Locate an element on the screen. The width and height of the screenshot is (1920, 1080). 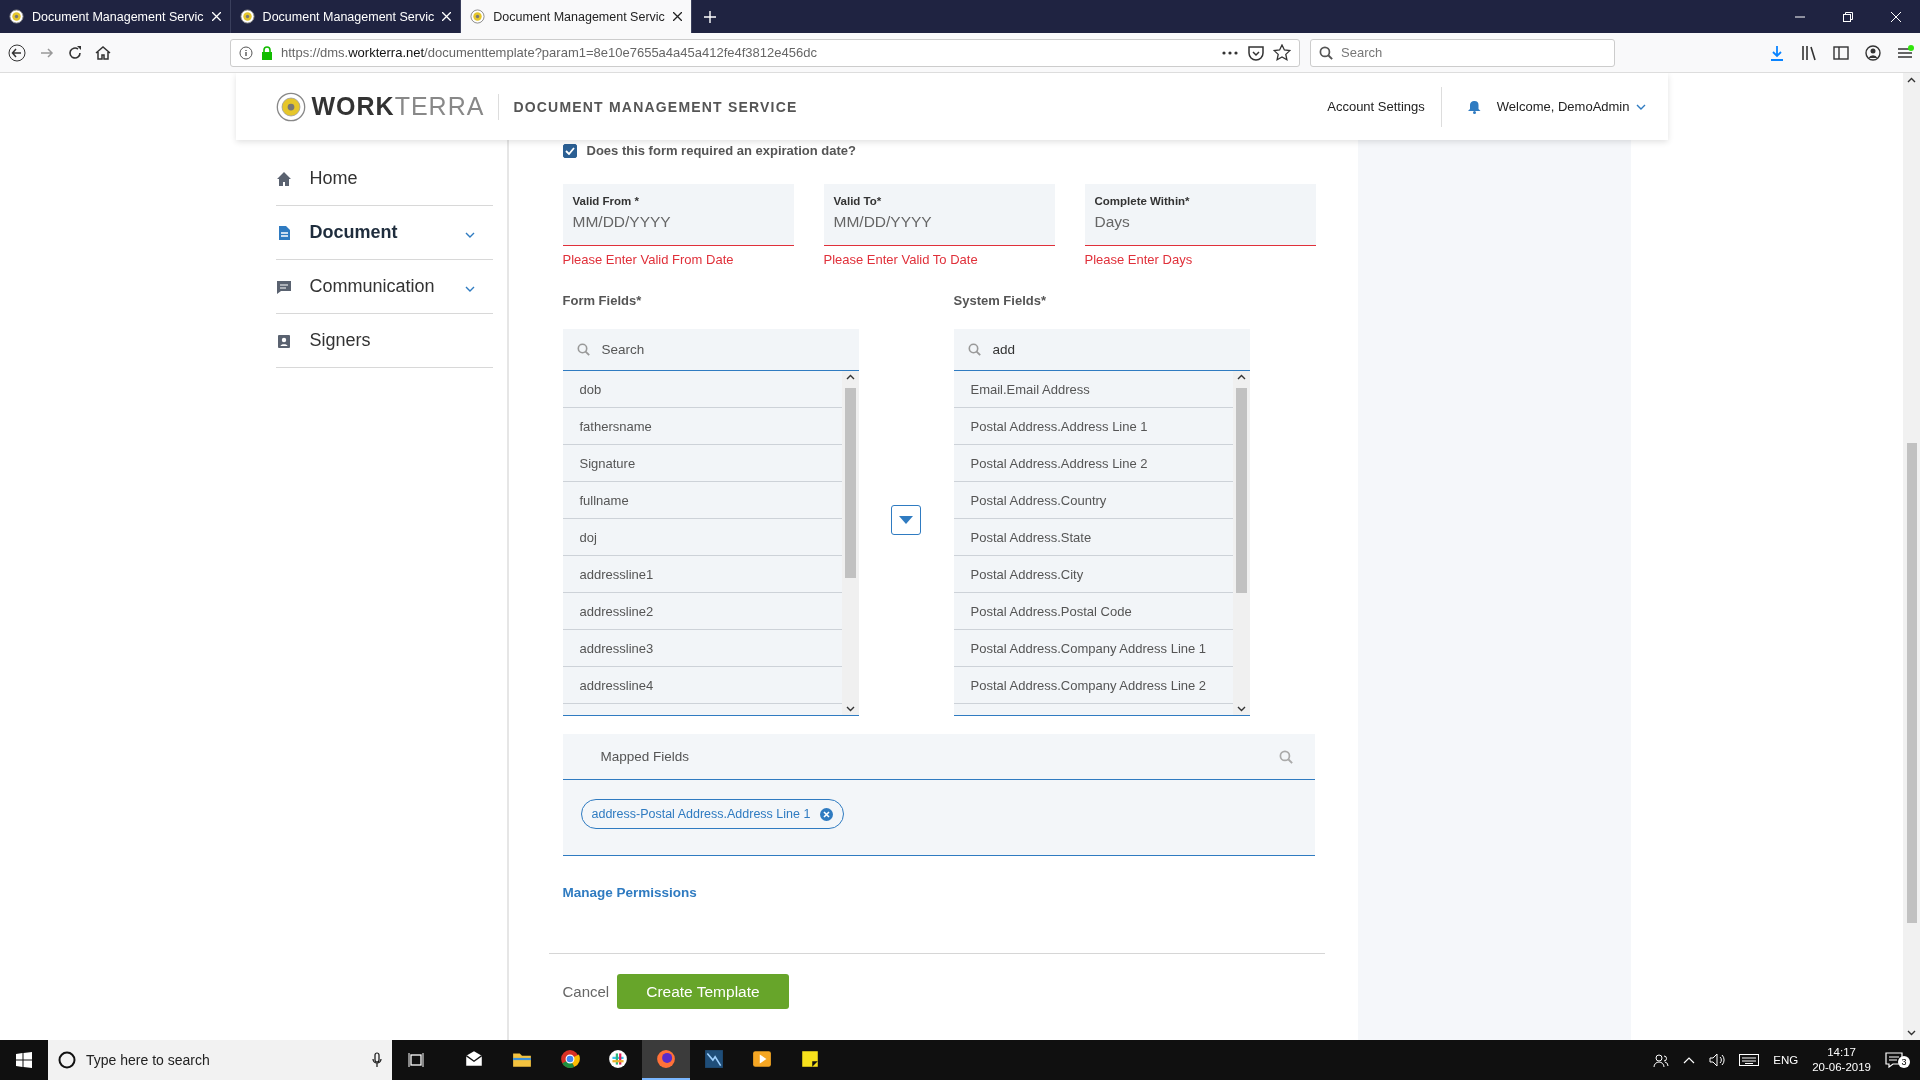
list-item: Signature is located at coordinates (702, 463).